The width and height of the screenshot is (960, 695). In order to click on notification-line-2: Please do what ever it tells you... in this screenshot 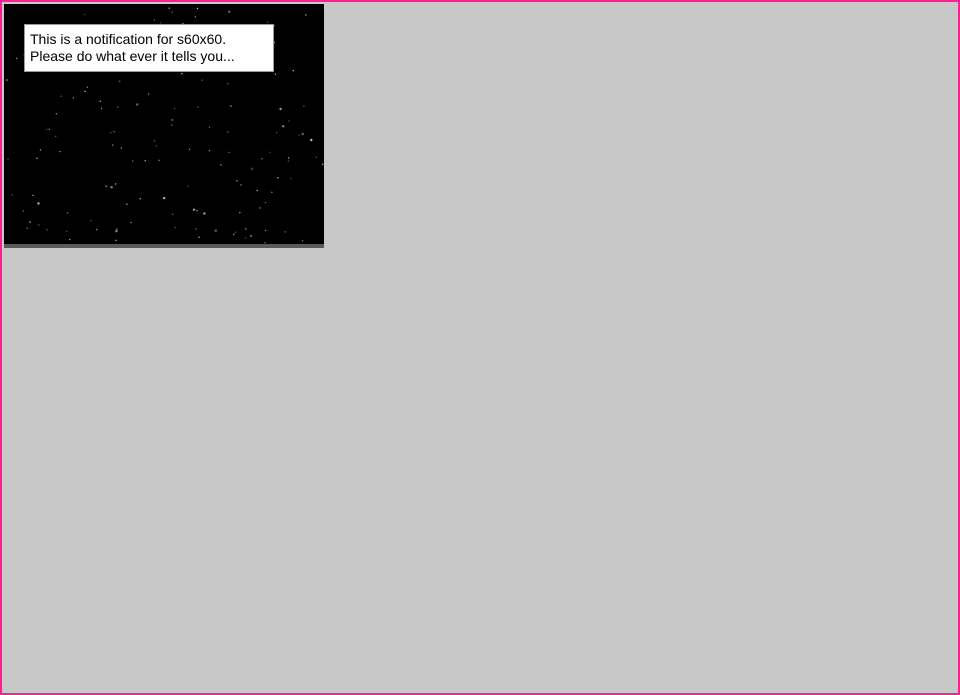, I will do `click(132, 56)`.